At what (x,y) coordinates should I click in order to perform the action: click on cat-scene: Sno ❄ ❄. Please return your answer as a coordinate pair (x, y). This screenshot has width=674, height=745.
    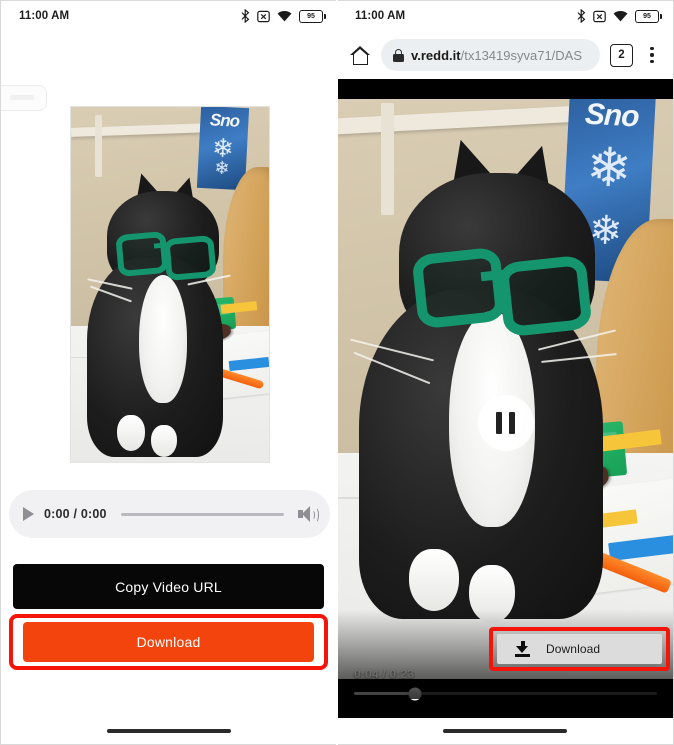
    Looking at the image, I should click on (170, 284).